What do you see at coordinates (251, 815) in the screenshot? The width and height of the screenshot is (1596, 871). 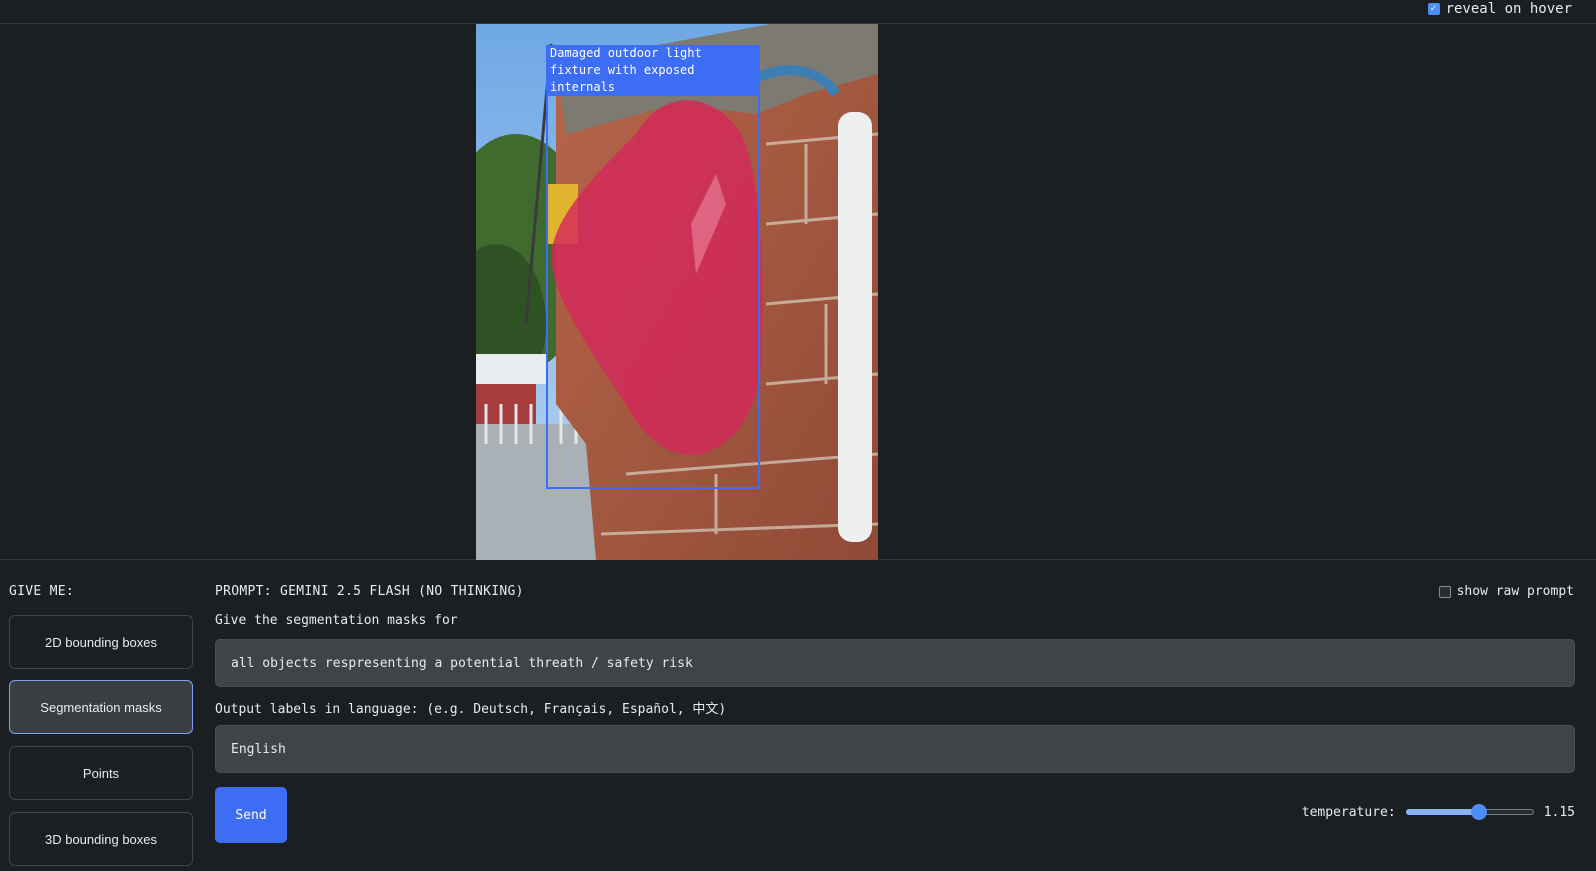 I see `send-button: Send` at bounding box center [251, 815].